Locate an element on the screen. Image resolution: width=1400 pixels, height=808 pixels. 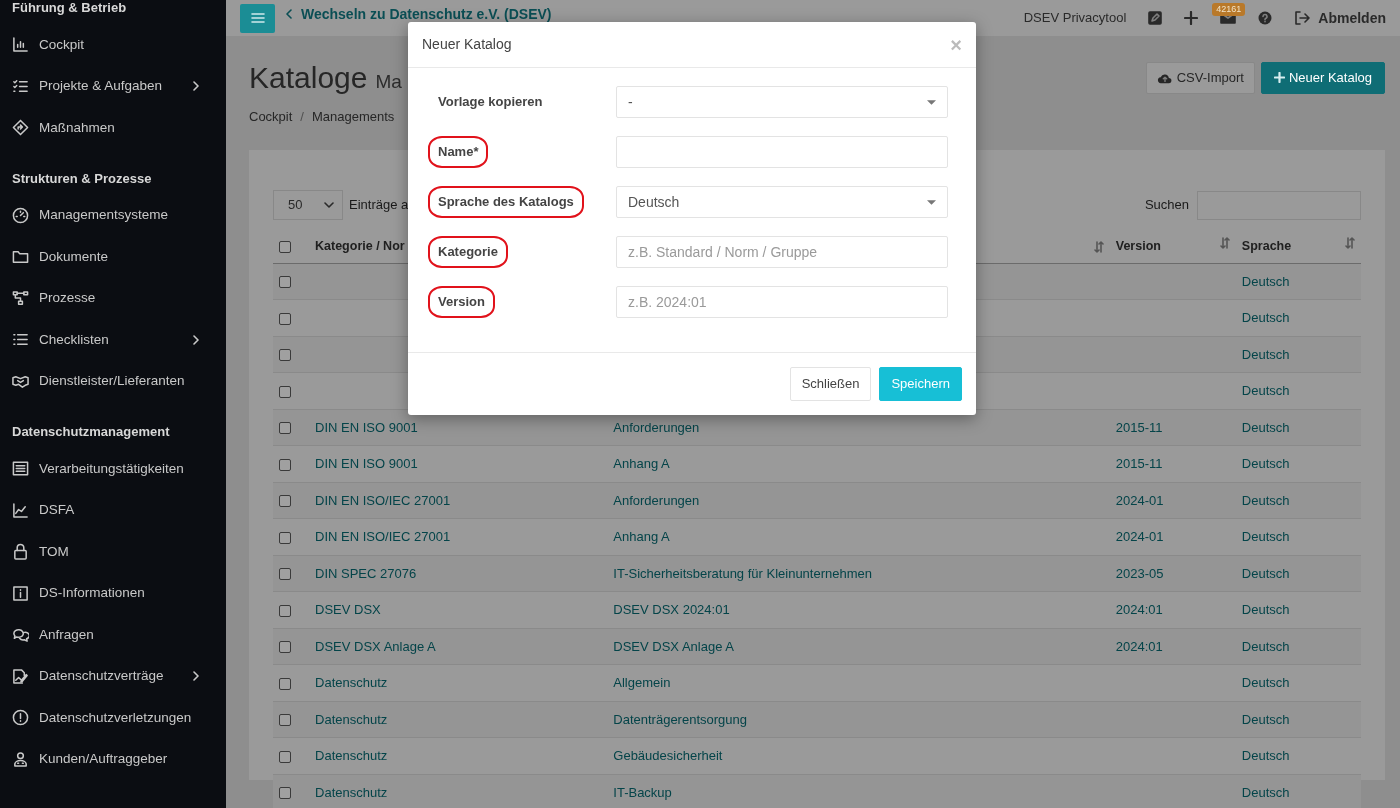
edit-icon is located at coordinates (1155, 18).